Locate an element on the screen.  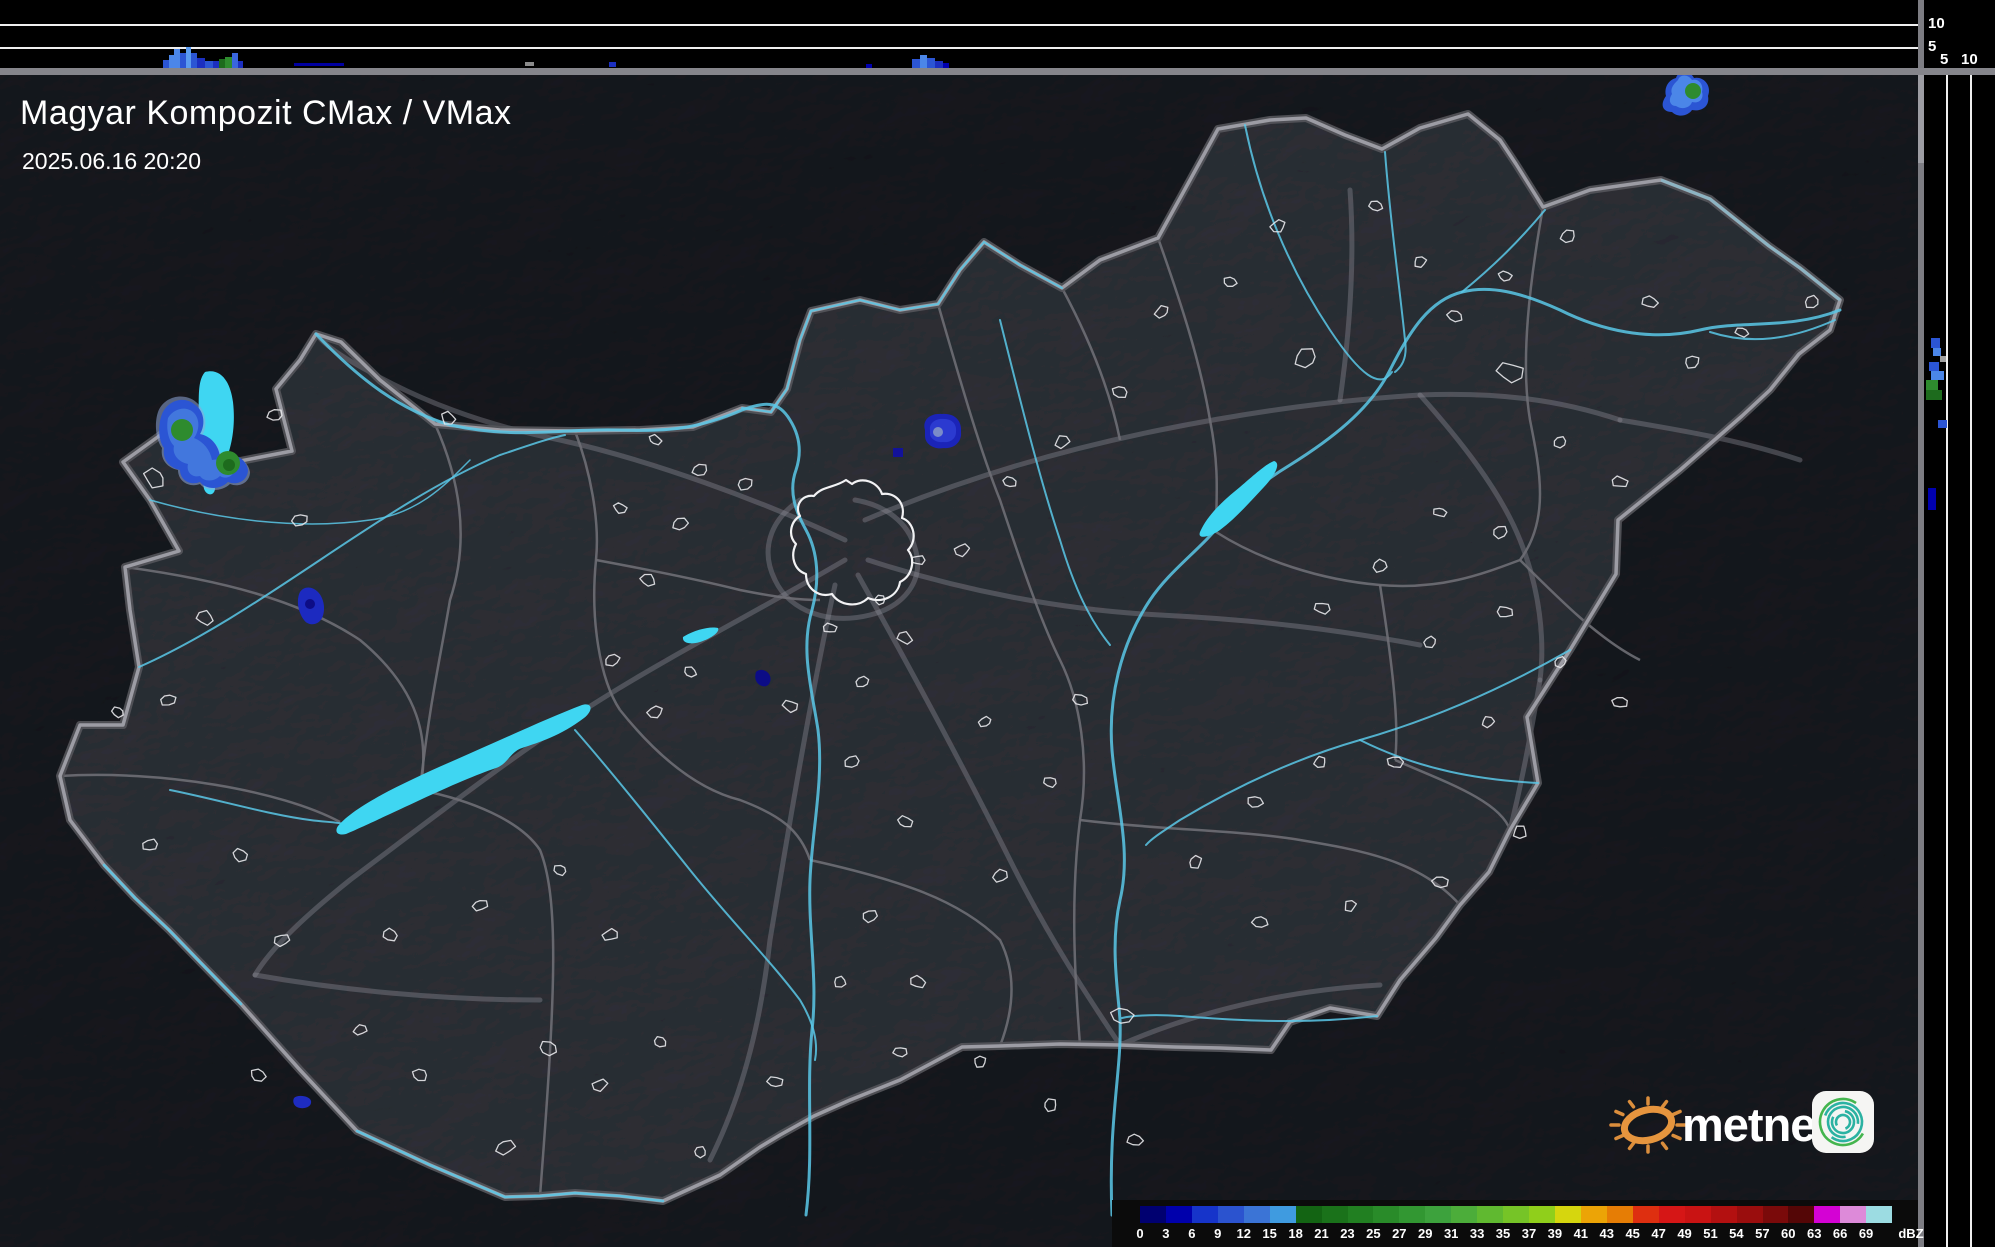
timestamp: 2025.06.16 20:20 is located at coordinates (112, 161).